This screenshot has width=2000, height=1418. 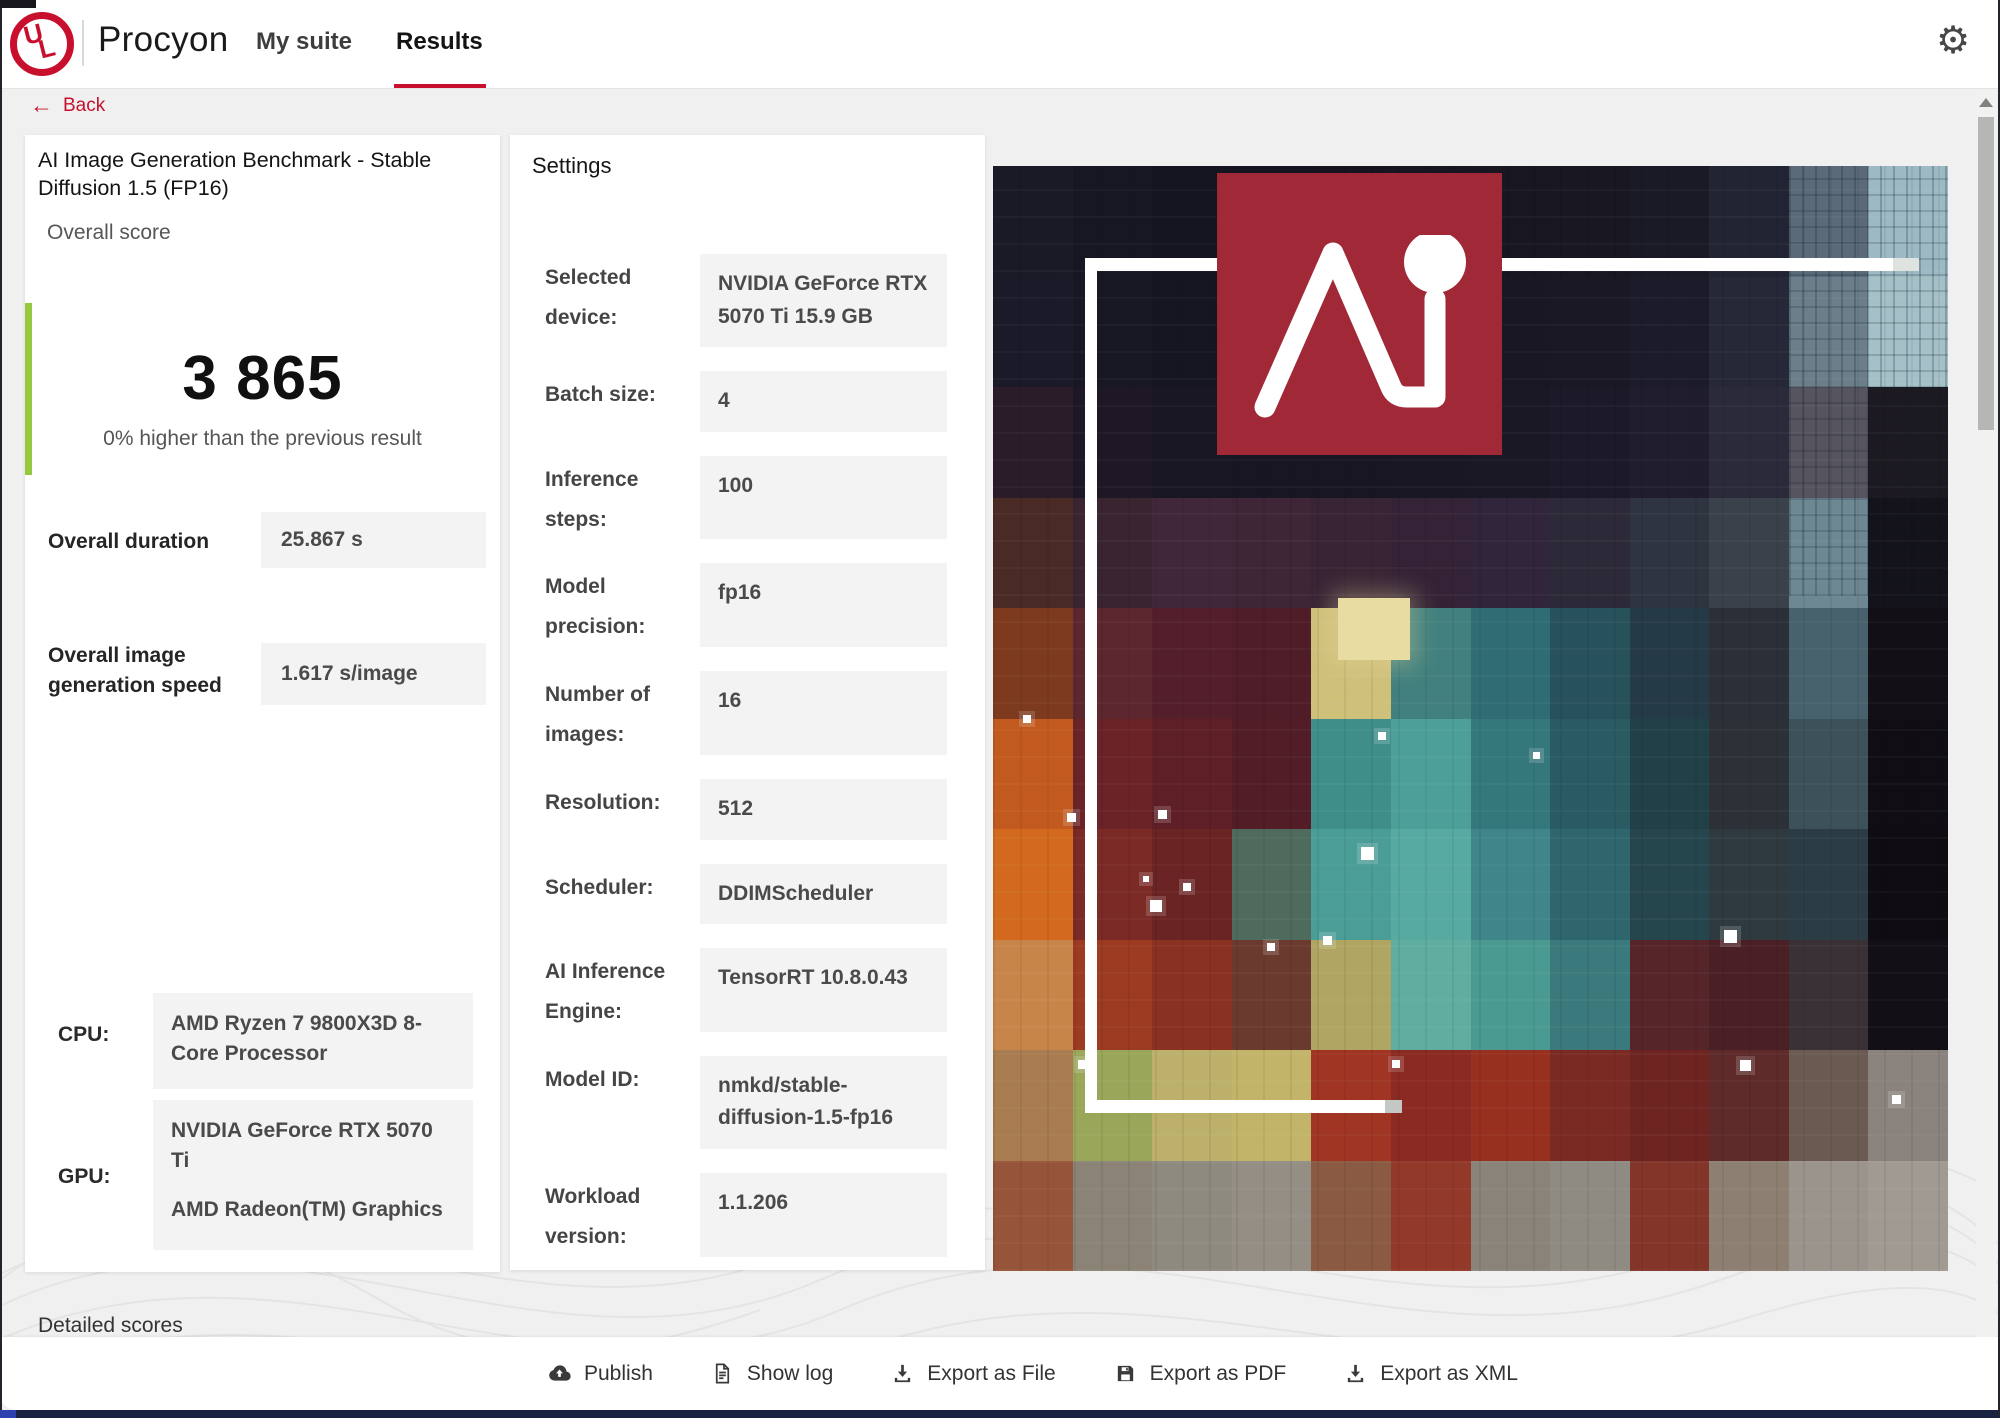 I want to click on cpu-label: CPU:, so click(x=84, y=1034).